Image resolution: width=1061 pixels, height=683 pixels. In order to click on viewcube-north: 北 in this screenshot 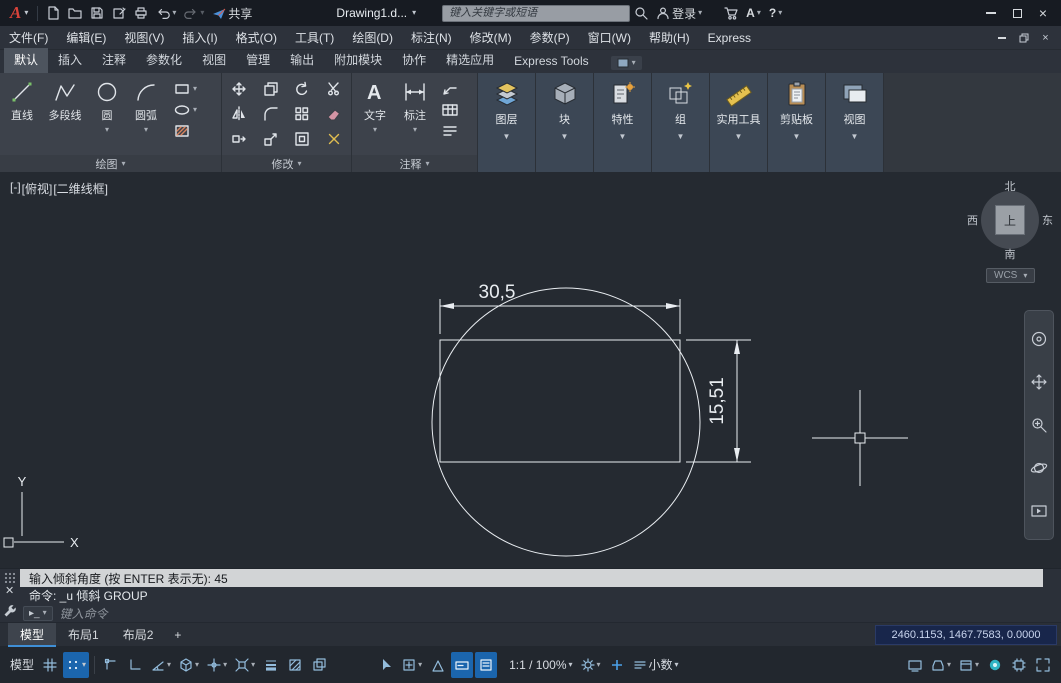, I will do `click(1010, 186)`.